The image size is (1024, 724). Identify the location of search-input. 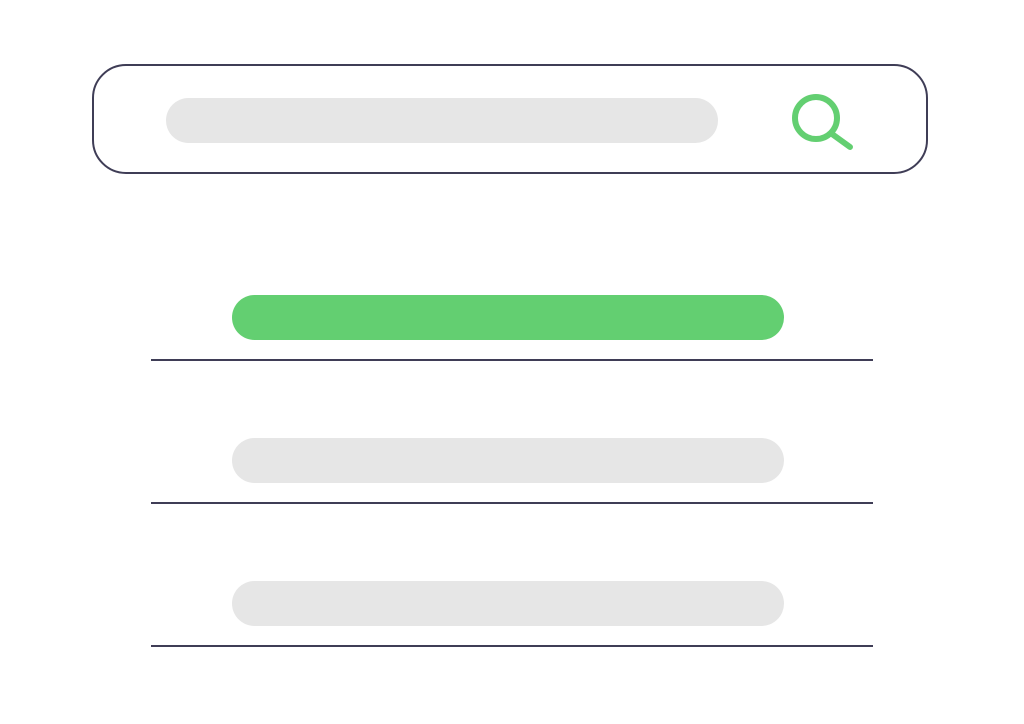
(442, 120).